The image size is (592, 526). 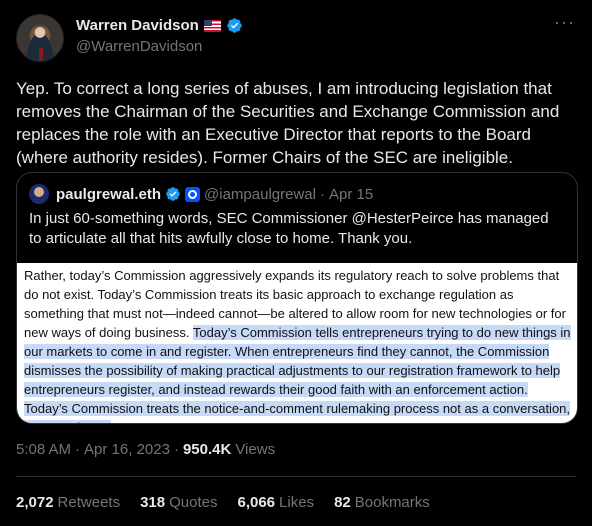 What do you see at coordinates (40, 38) in the screenshot?
I see `avatar` at bounding box center [40, 38].